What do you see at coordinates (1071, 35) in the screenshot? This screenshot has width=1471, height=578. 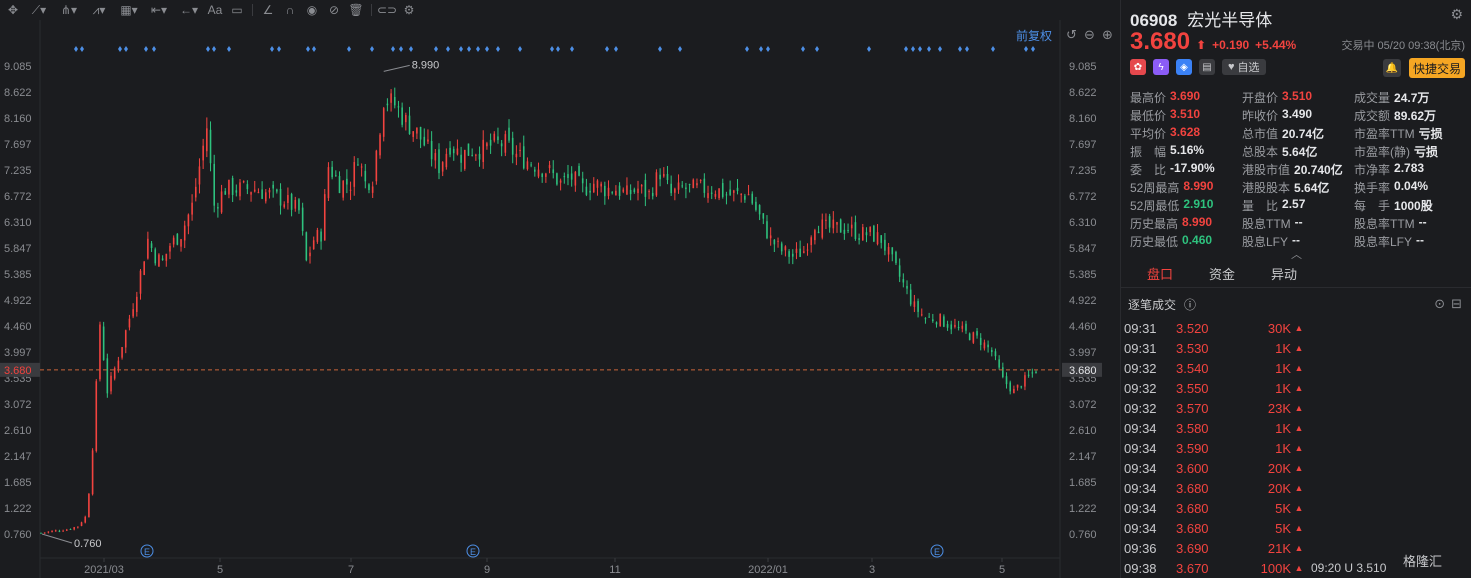 I see `undo-icon: ↺` at bounding box center [1071, 35].